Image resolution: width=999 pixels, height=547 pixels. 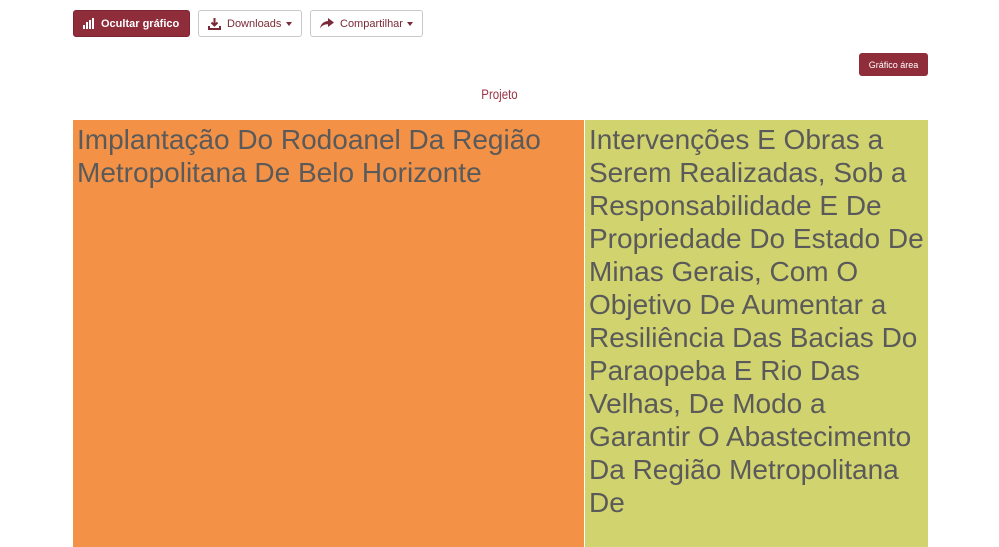 I want to click on toolbar: Ocultar gráfico Downloads Compartilhar, so click(x=248, y=23).